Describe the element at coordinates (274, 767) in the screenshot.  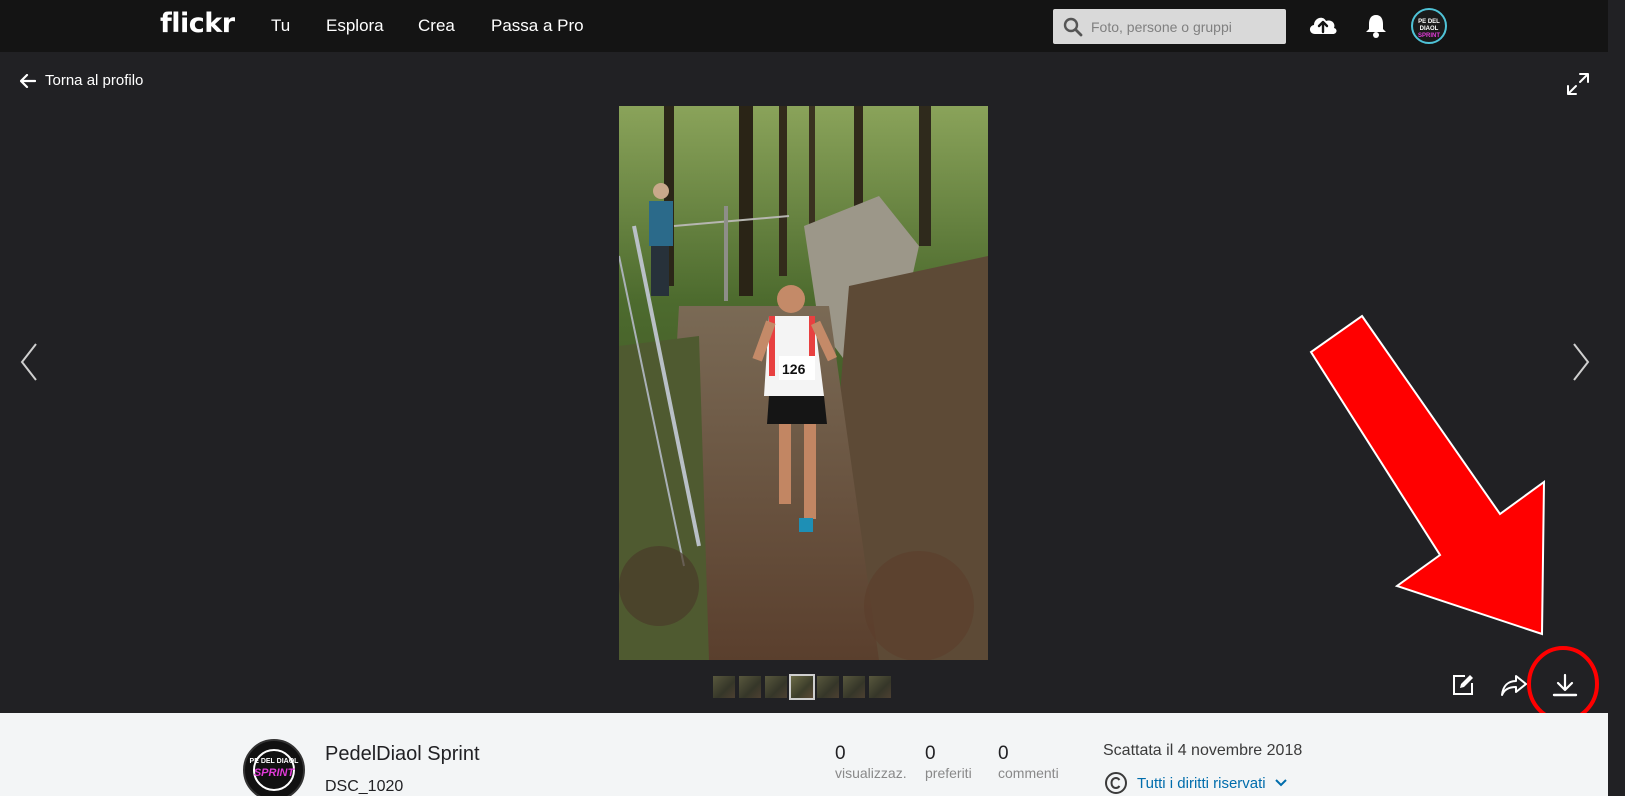
I see `owner-avatar: PE DEL DIAOL SPRINT` at that location.